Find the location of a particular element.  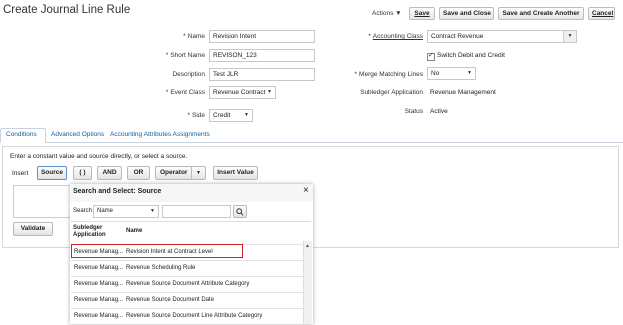

search-label: Search is located at coordinates (83, 211).